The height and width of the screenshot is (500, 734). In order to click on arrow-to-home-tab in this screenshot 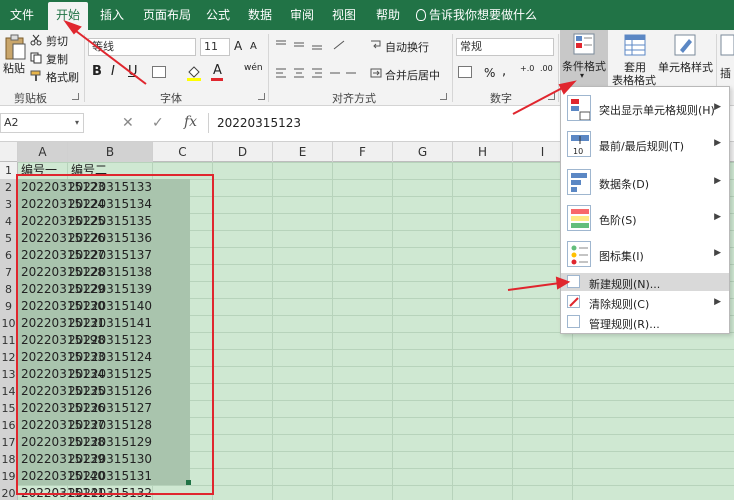, I will do `click(109, 56)`.